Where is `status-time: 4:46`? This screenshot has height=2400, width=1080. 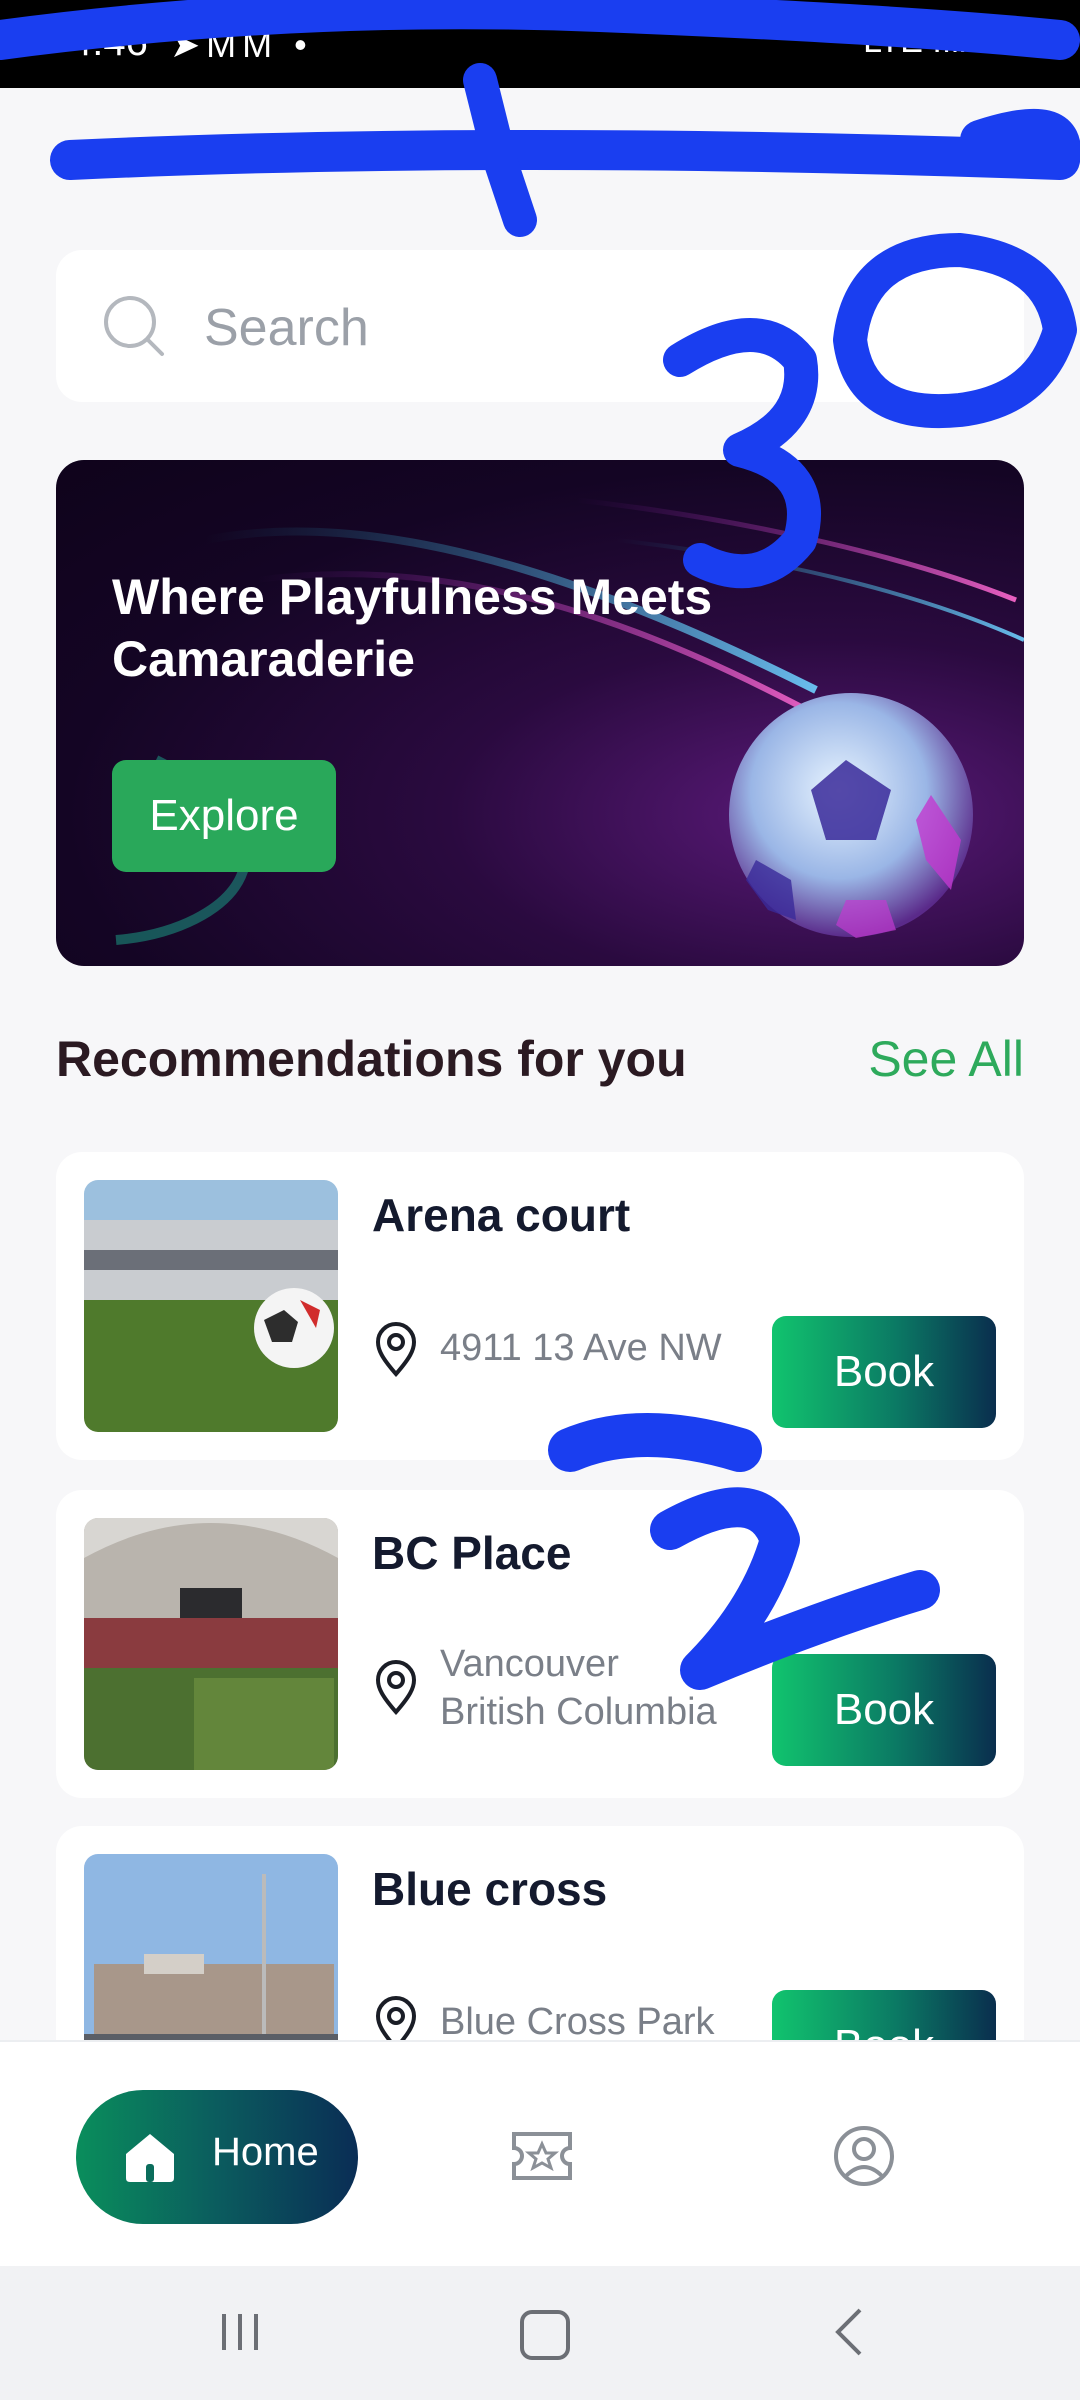
status-time: 4:46 is located at coordinates (109, 42).